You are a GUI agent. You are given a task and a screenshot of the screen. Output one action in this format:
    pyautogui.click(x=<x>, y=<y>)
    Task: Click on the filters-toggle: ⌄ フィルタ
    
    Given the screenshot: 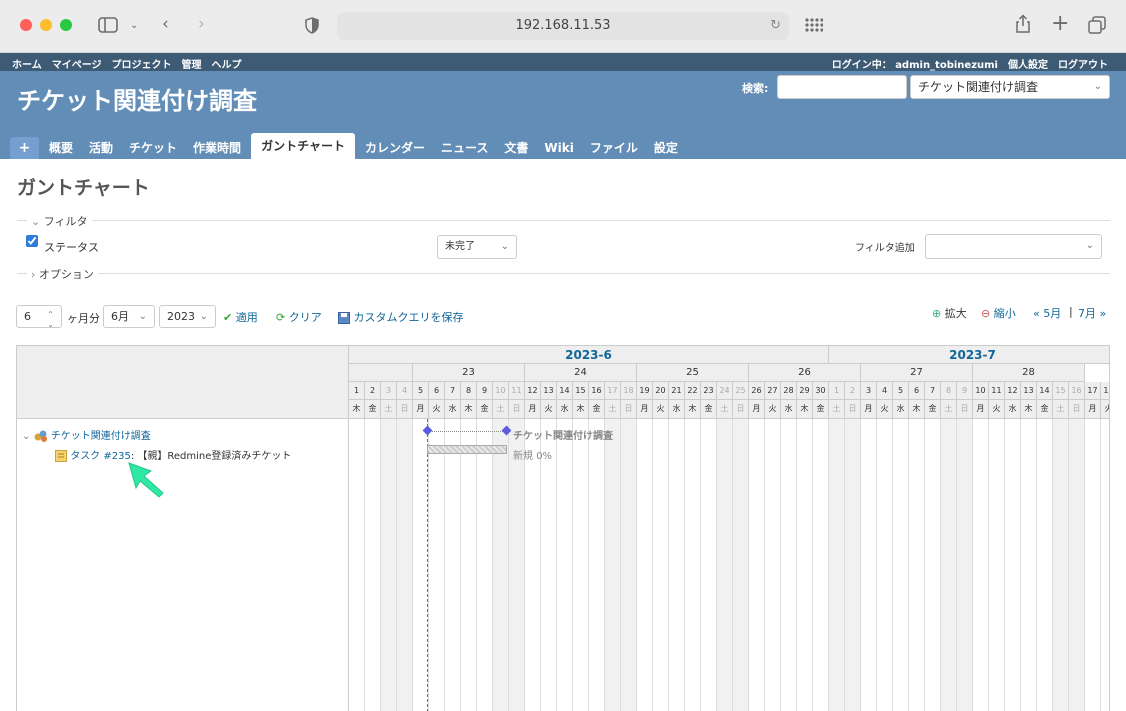 What is the action you would take?
    pyautogui.click(x=59, y=221)
    